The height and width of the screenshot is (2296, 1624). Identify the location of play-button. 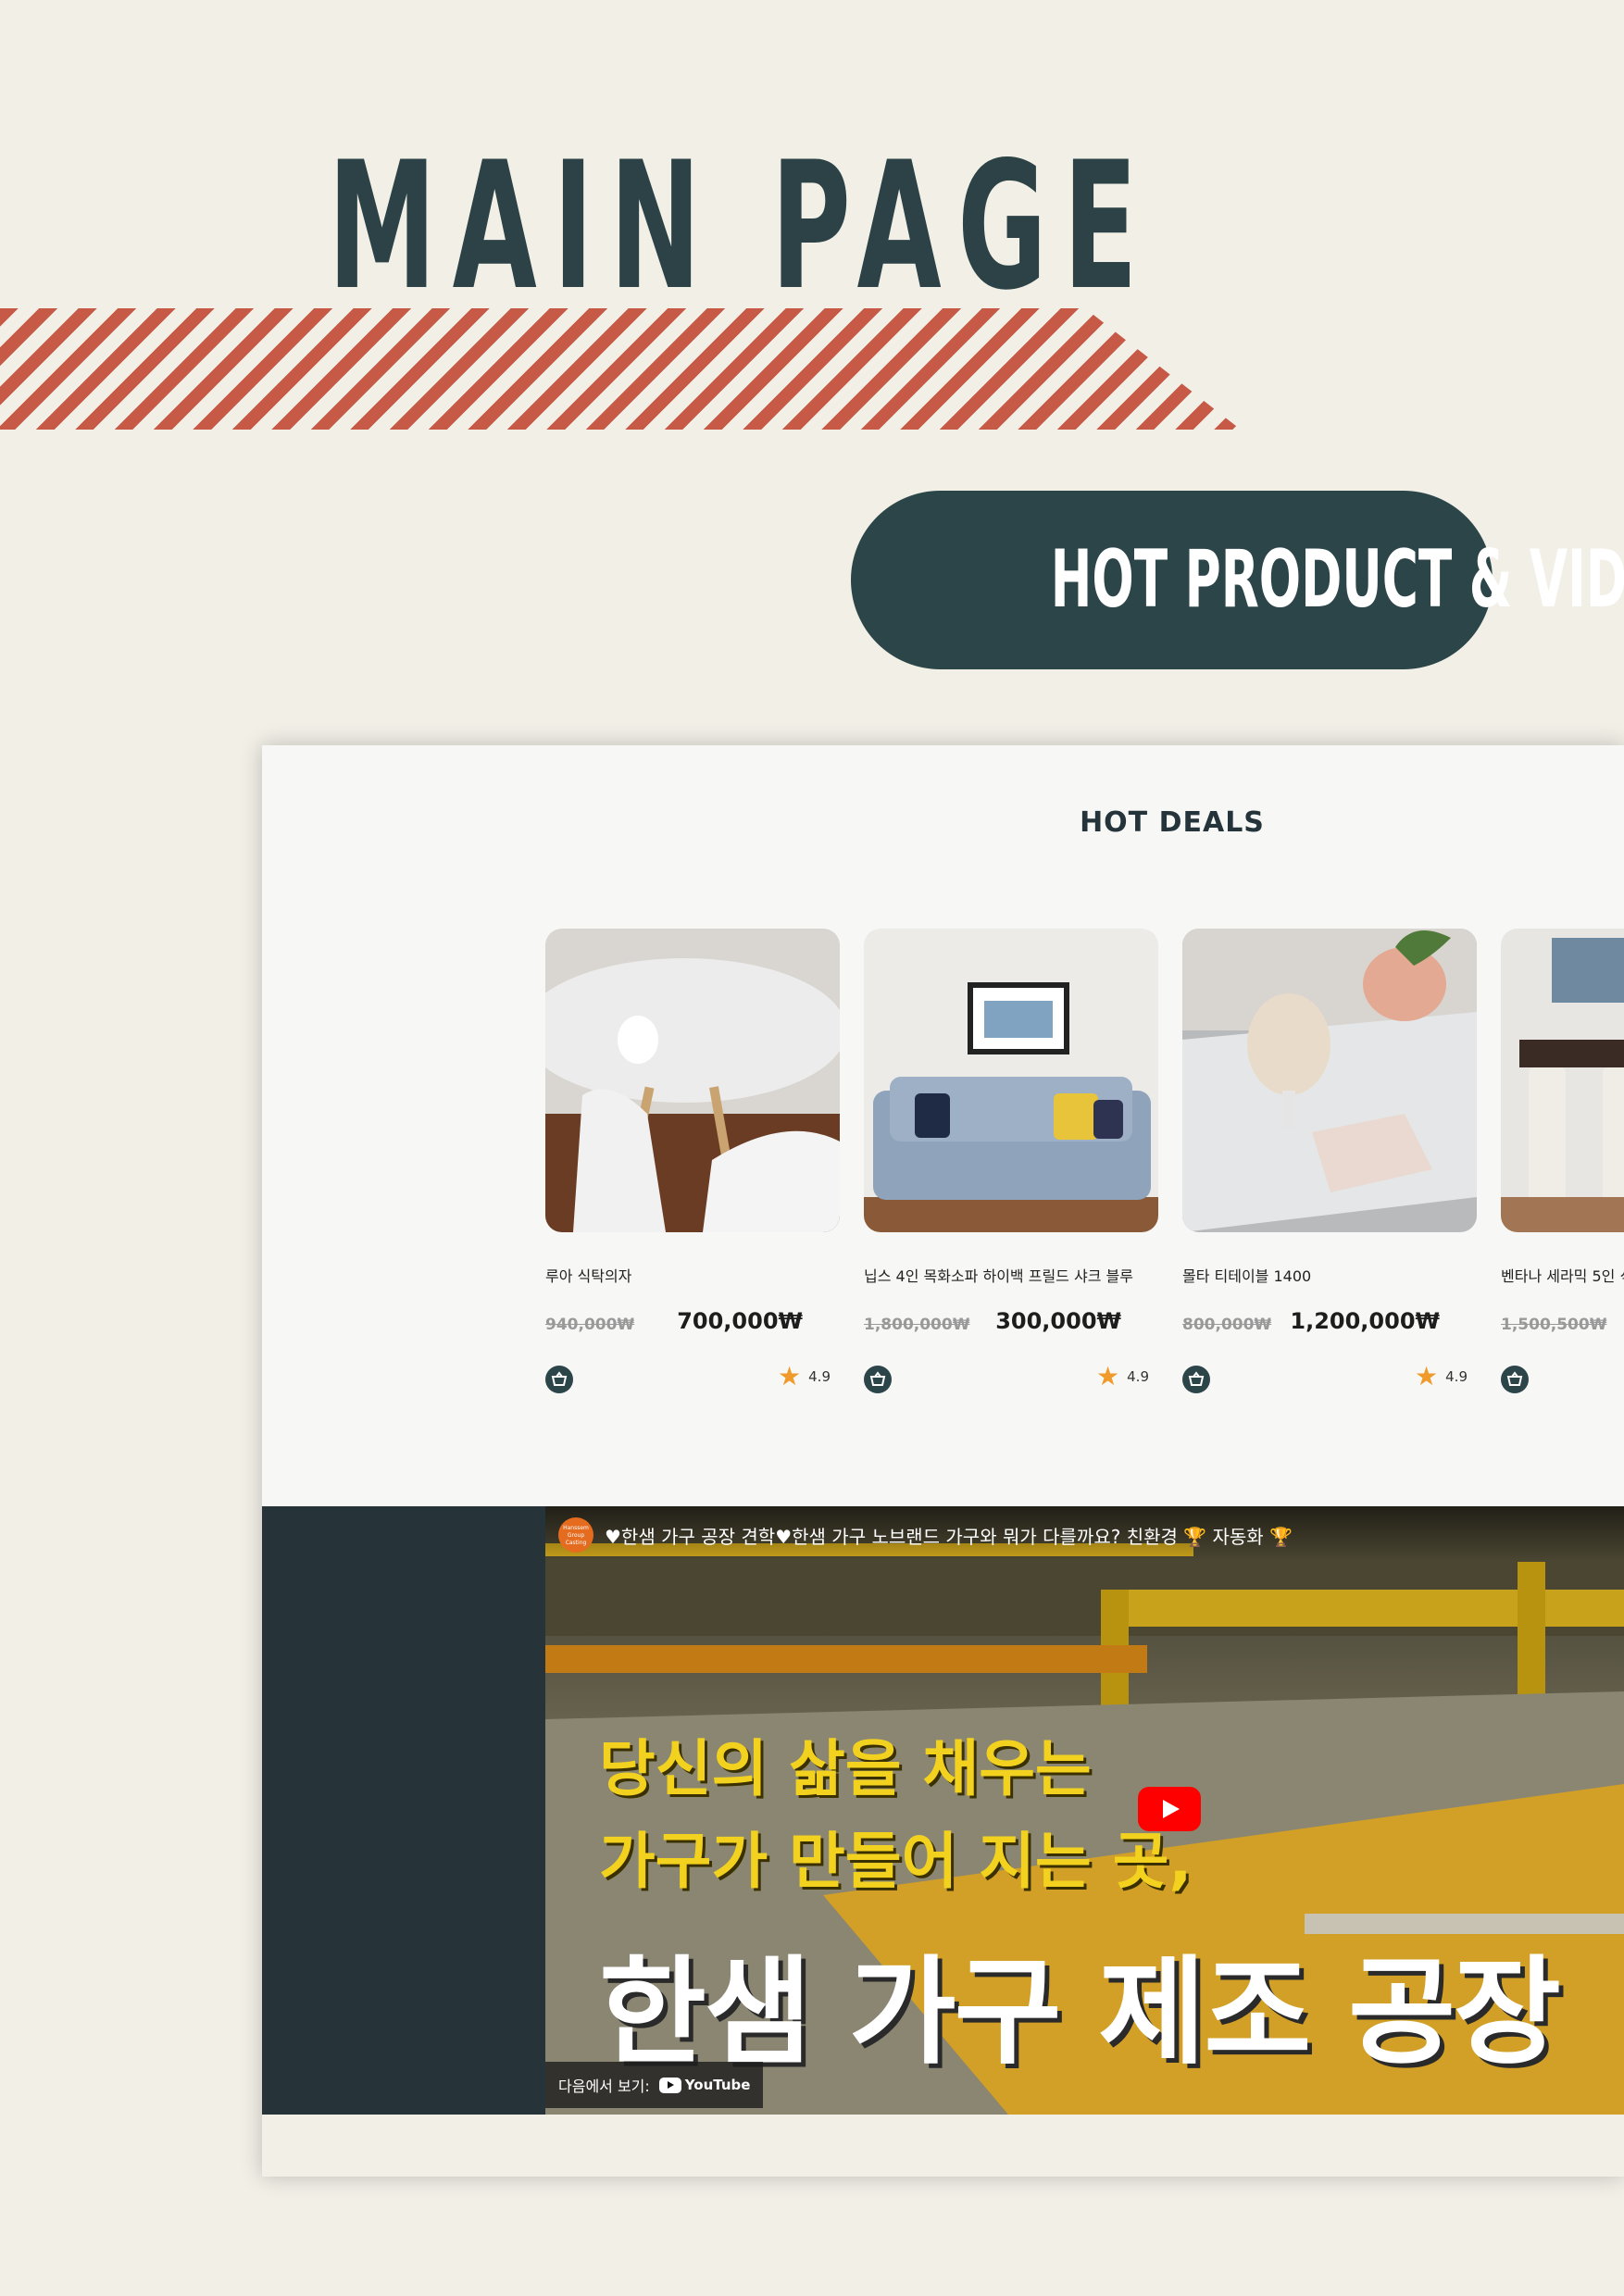
(1169, 1809).